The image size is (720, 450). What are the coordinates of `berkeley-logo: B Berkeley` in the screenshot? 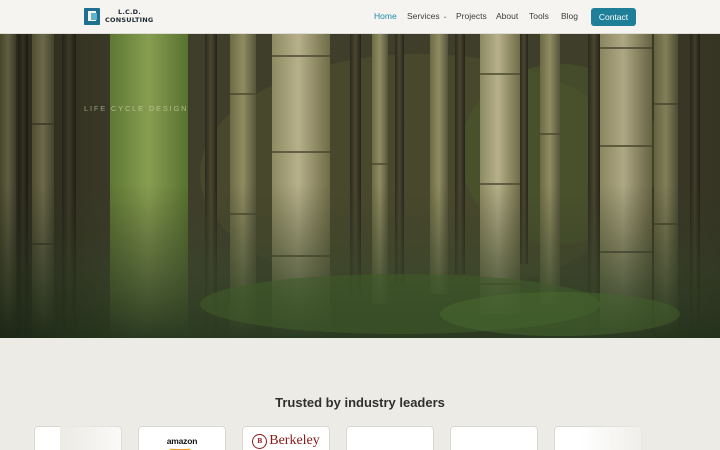 It's located at (286, 441).